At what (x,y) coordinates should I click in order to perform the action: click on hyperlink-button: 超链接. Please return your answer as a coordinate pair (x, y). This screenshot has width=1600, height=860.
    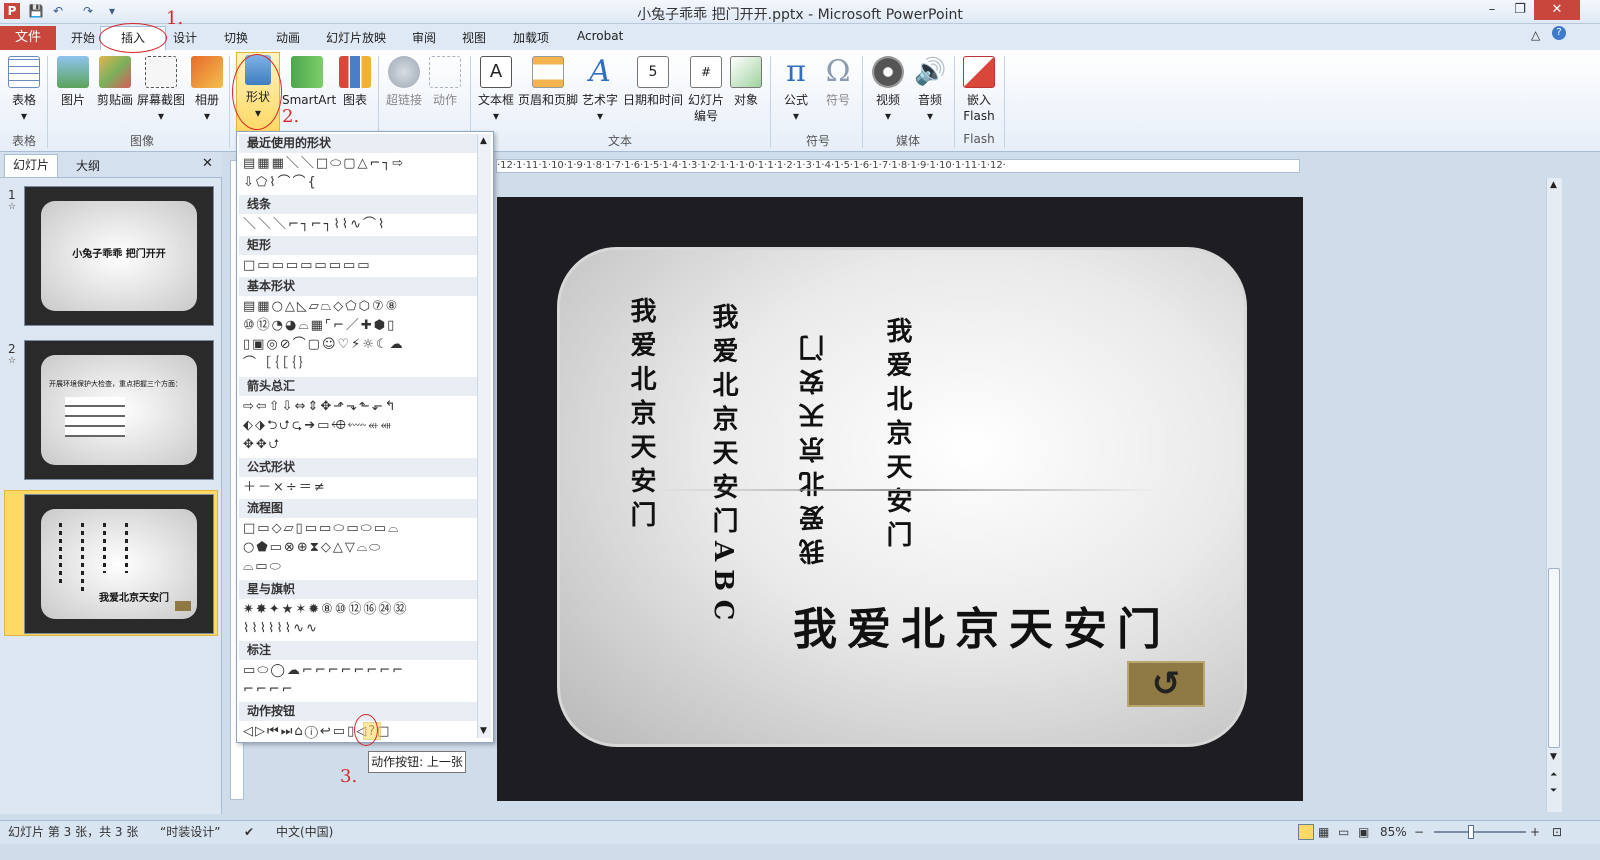
    Looking at the image, I should click on (404, 81).